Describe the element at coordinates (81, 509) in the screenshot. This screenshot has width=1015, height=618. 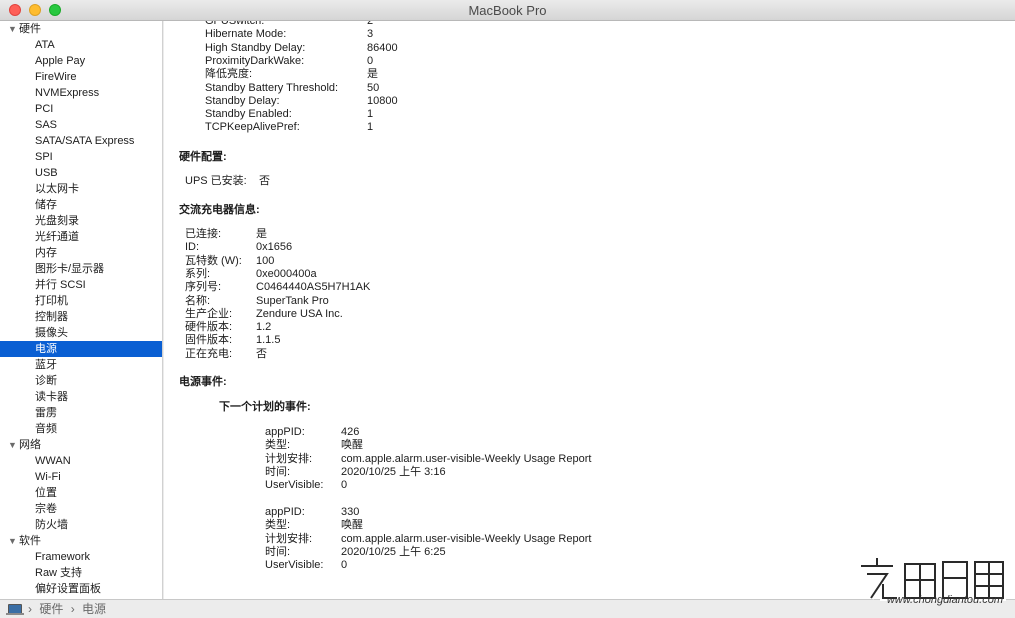
I see `sidebar-item: 宗卷` at that location.